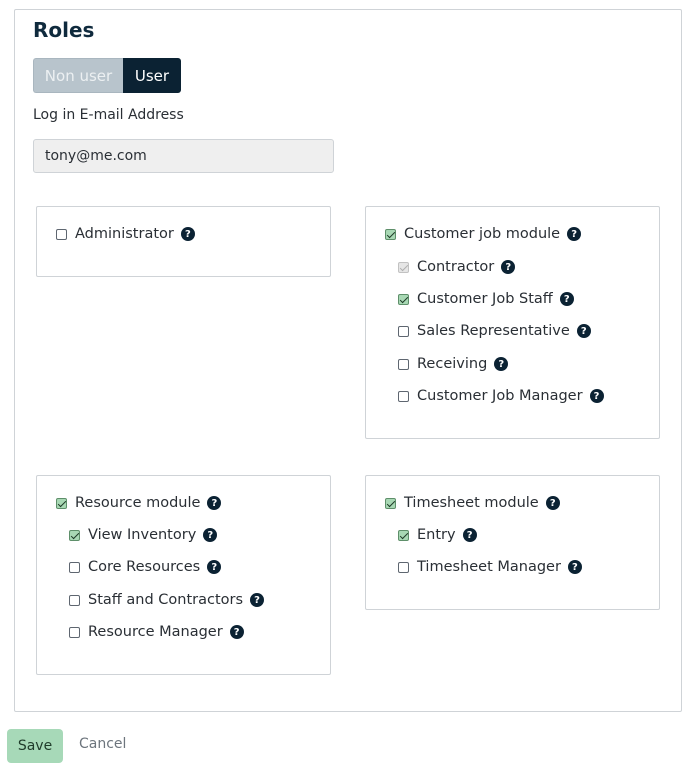  I want to click on resource-module-label: Resource module, so click(138, 503).